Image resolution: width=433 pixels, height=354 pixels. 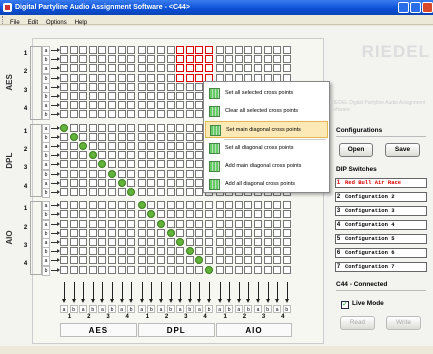 What do you see at coordinates (381, 253) in the screenshot?
I see `dip-switch-field: 6 Configuration 6` at bounding box center [381, 253].